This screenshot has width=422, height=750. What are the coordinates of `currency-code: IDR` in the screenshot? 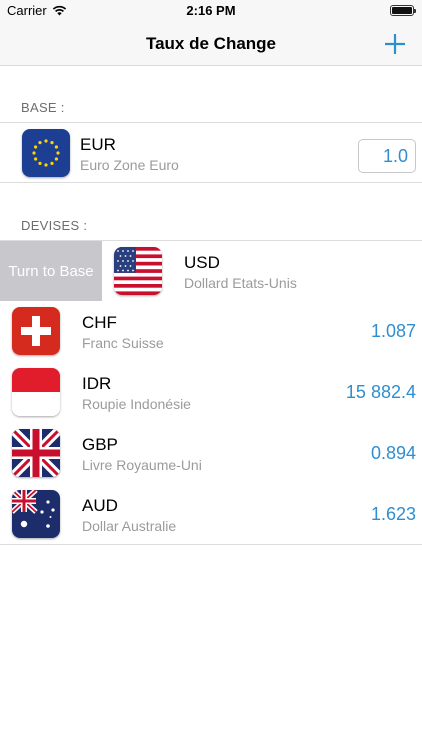 It's located at (97, 383).